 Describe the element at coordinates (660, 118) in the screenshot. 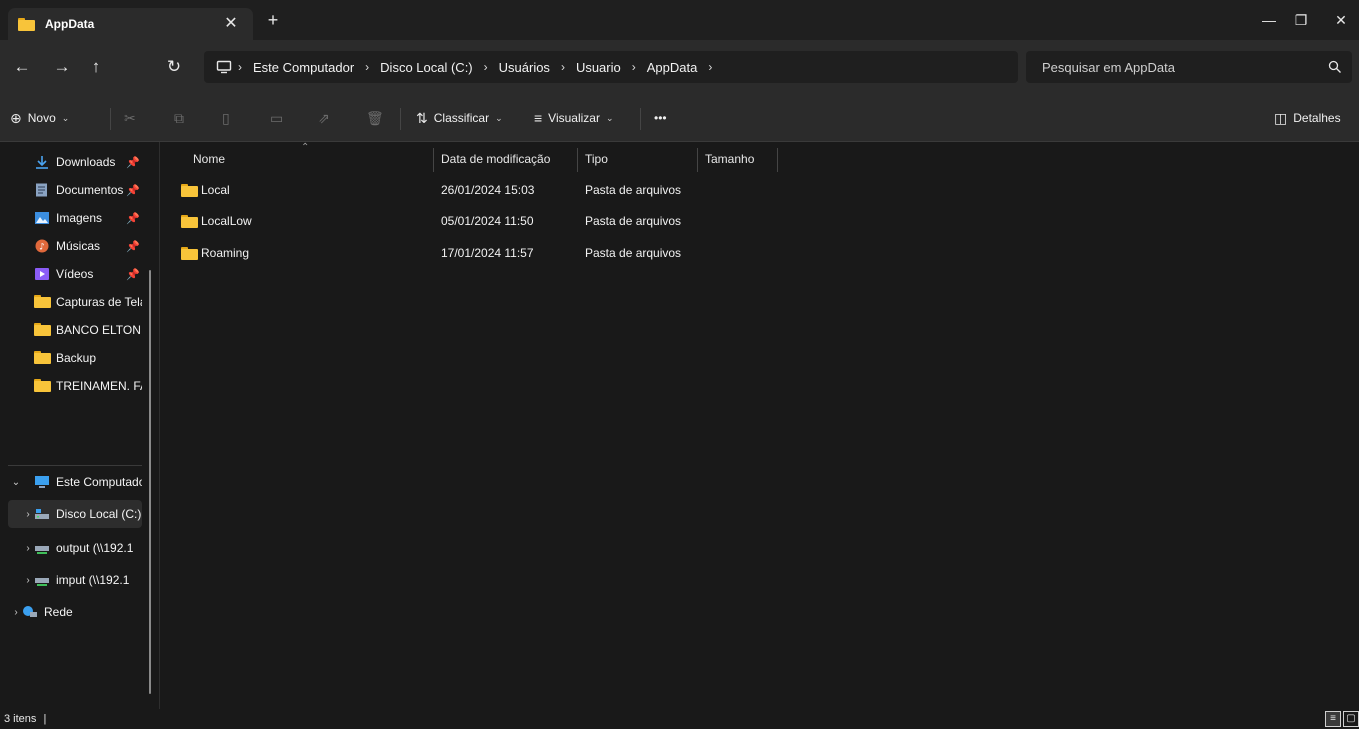

I see `more-options-button: •••` at that location.